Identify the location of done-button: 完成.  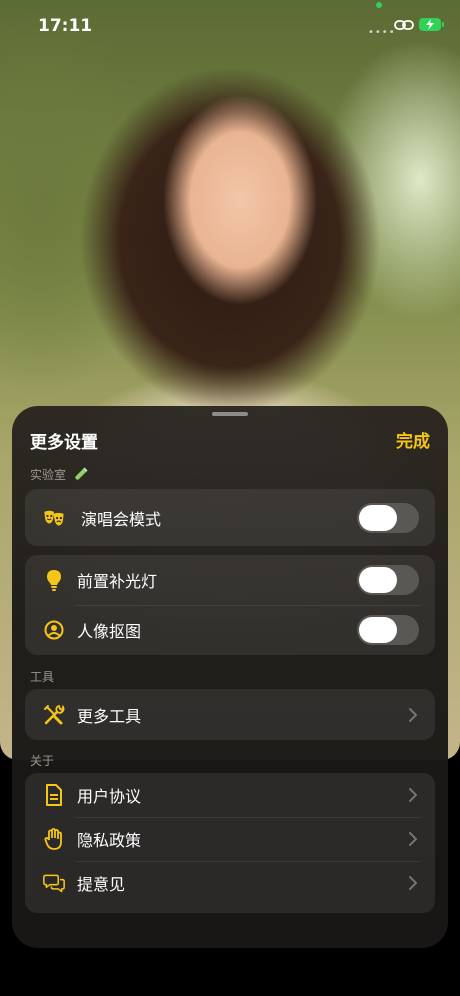
(413, 439).